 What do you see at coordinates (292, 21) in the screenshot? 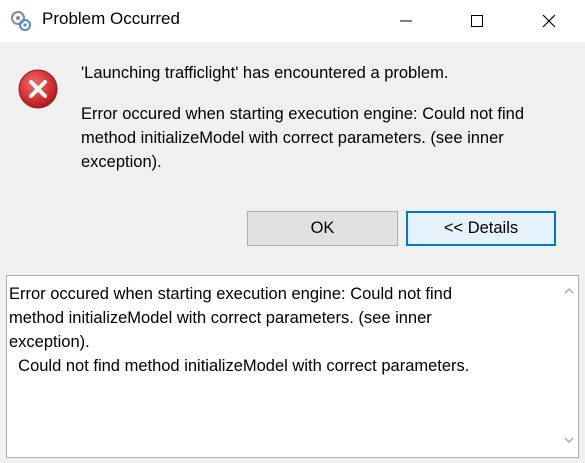
I see `title-bar: Problem Occurred` at bounding box center [292, 21].